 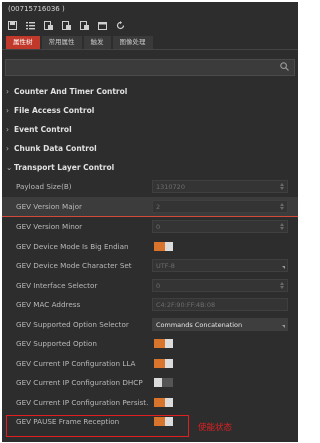 What do you see at coordinates (220, 227) in the screenshot?
I see `gev-version-minor-field: 0` at bounding box center [220, 227].